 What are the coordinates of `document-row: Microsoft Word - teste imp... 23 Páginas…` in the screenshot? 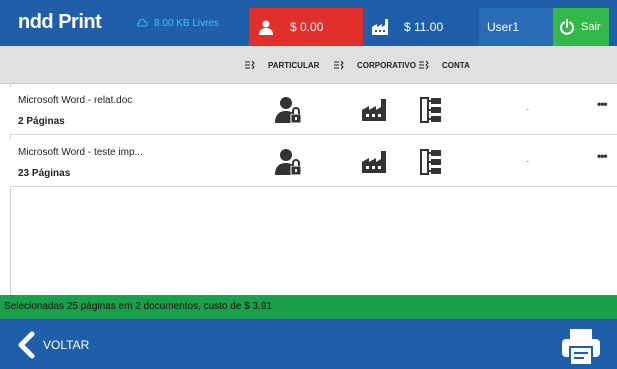 It's located at (313, 163).